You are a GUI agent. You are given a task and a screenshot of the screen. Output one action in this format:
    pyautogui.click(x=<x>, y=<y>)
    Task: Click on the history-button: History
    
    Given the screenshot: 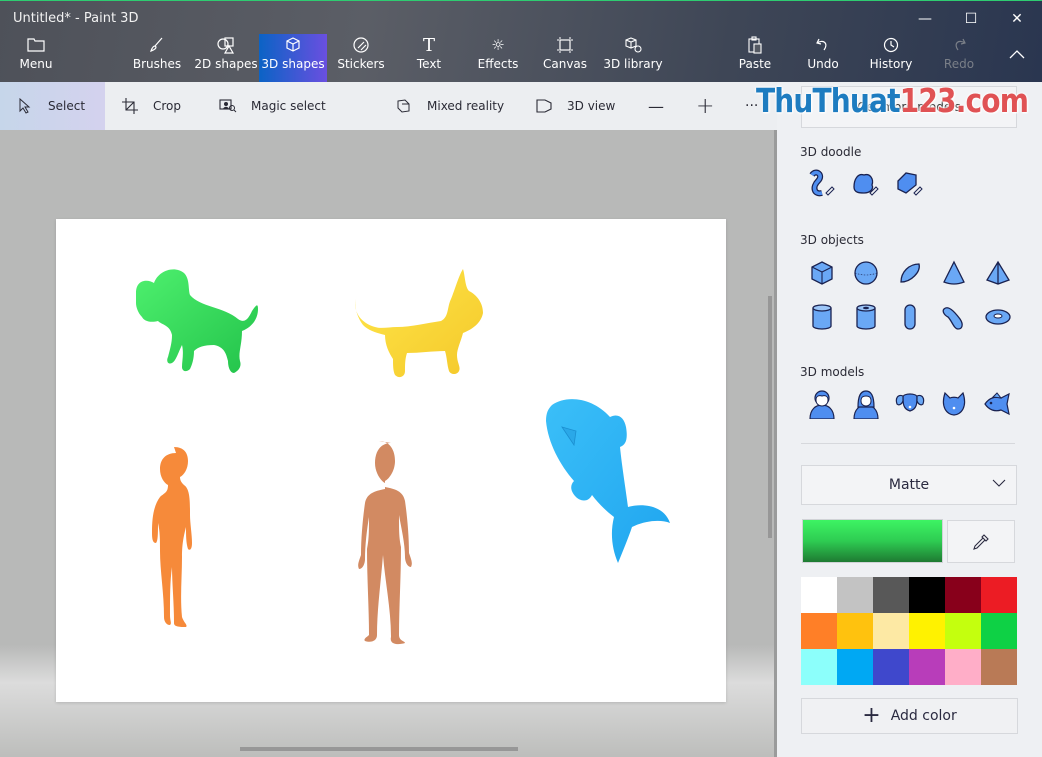 What is the action you would take?
    pyautogui.click(x=891, y=58)
    